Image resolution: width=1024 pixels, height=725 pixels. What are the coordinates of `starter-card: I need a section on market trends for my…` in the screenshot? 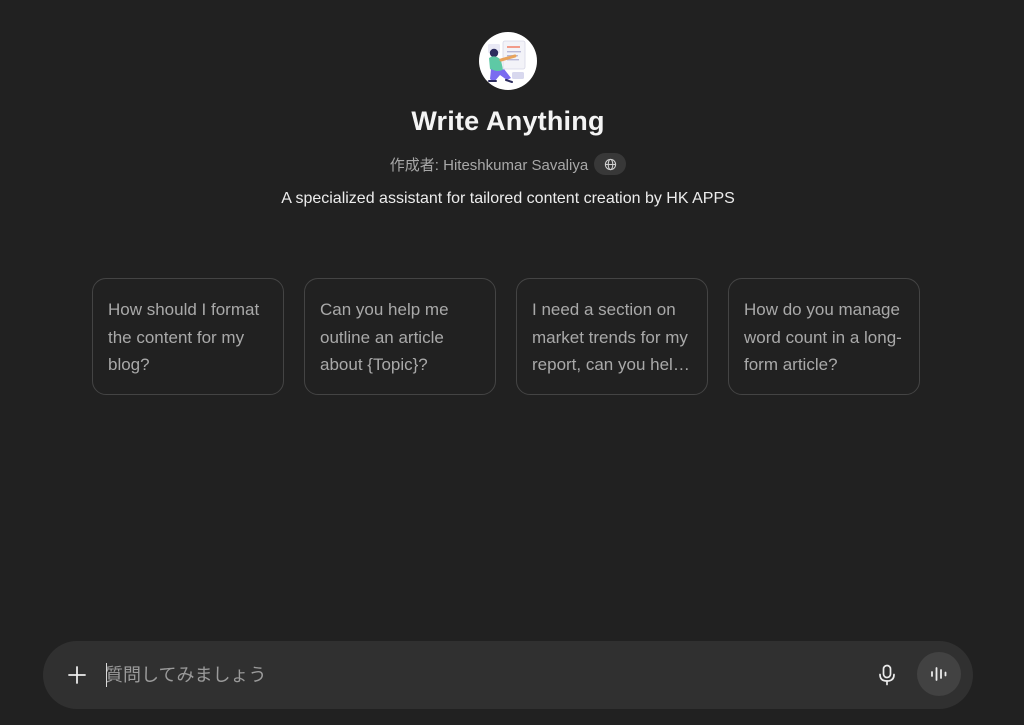 It's located at (612, 336).